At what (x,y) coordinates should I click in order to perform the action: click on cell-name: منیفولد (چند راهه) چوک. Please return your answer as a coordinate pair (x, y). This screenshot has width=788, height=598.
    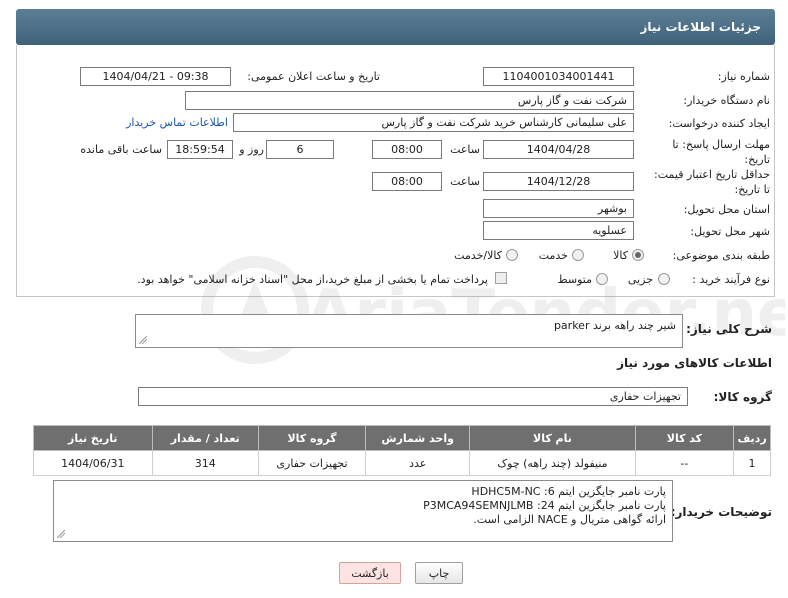
    Looking at the image, I should click on (552, 463).